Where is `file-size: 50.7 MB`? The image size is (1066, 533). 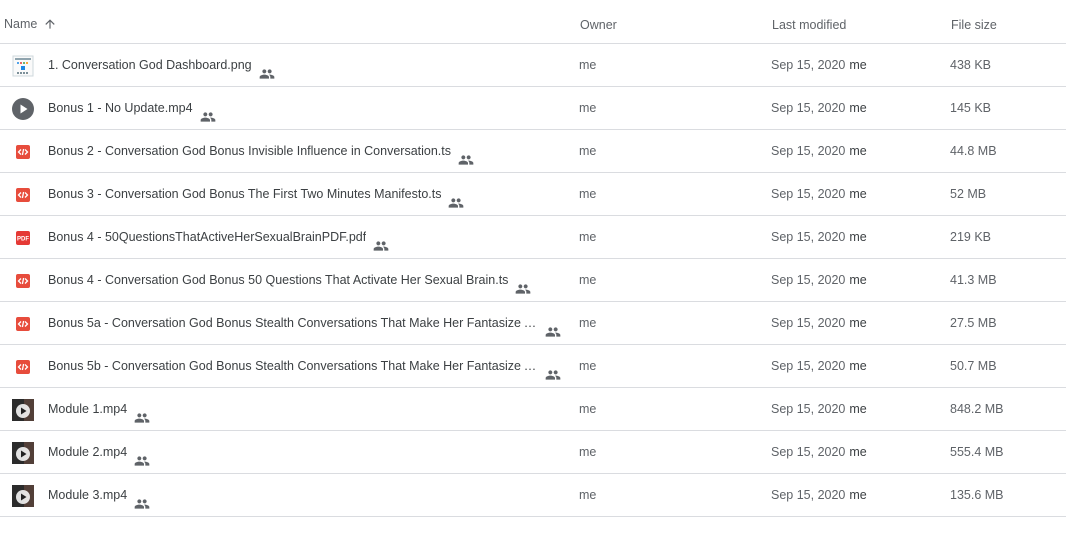
file-size: 50.7 MB is located at coordinates (973, 366).